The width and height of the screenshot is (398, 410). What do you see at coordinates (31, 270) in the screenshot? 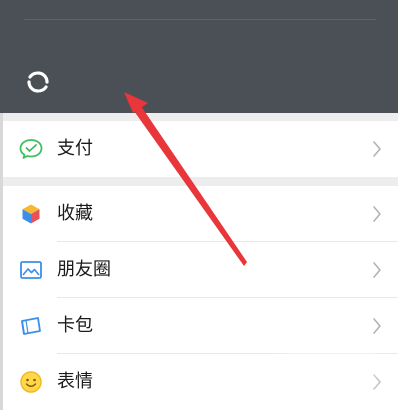
I see `moments-picture-icon` at bounding box center [31, 270].